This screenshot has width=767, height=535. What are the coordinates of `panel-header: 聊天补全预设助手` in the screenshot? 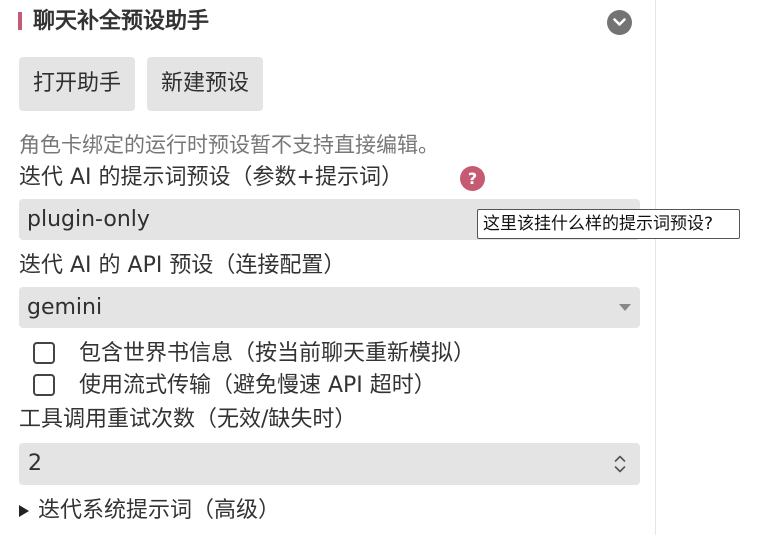 It's located at (329, 23).